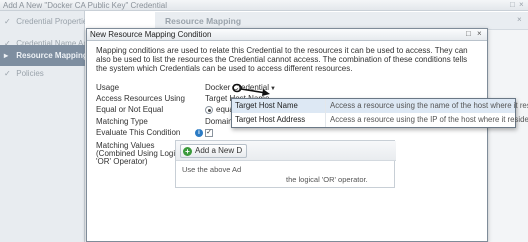 The height and width of the screenshot is (242, 528). Describe the element at coordinates (187, 151) in the screenshot. I see `add-icon: +` at that location.